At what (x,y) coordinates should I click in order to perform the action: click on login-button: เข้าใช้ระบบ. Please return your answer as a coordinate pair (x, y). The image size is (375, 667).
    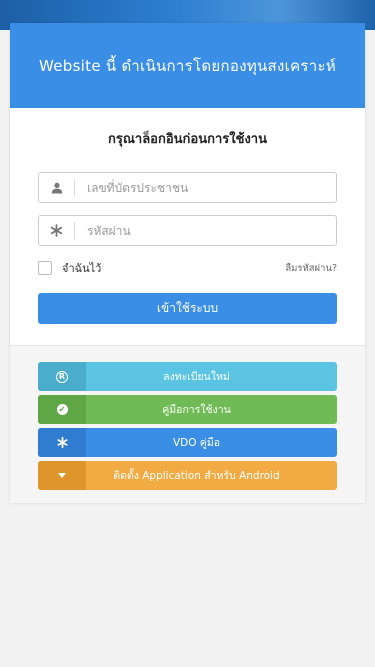
    Looking at the image, I should click on (187, 308).